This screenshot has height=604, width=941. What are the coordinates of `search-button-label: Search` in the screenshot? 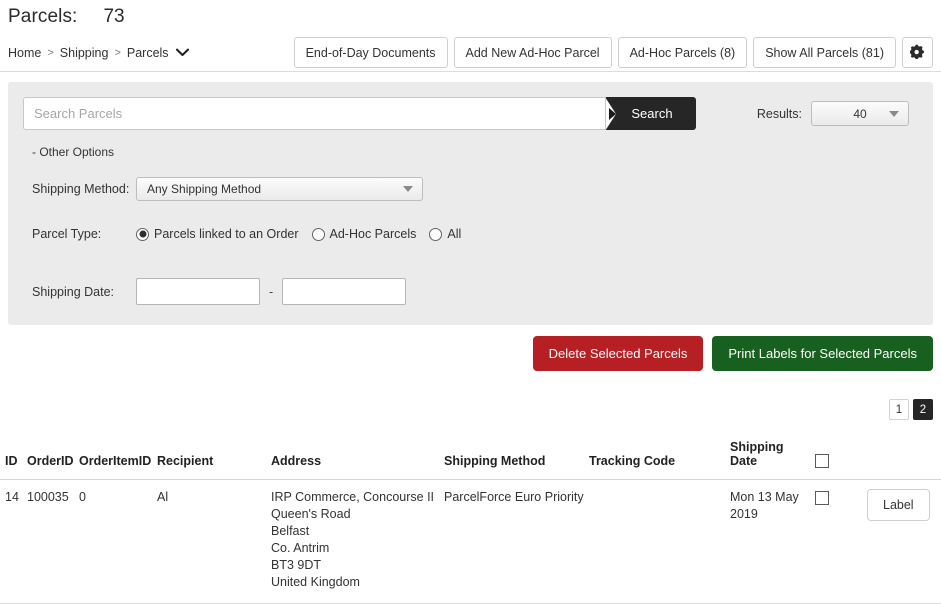 It's located at (652, 113).